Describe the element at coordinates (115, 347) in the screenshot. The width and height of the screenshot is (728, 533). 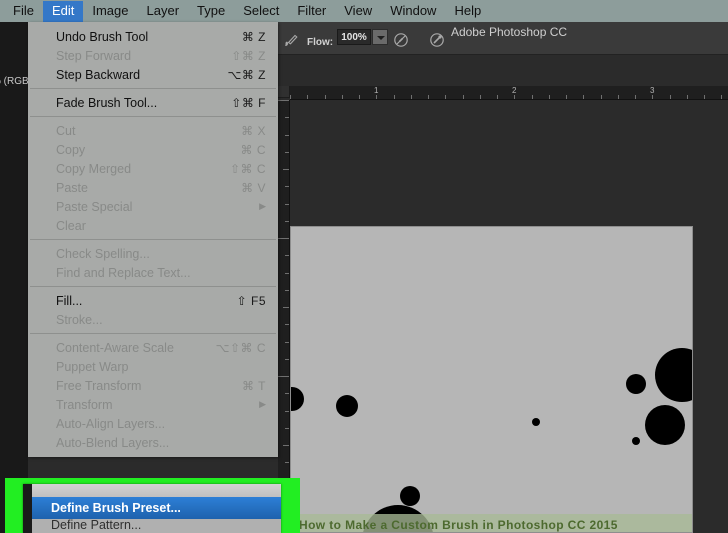
I see `menu-item-label: Content-Aware Scale` at that location.